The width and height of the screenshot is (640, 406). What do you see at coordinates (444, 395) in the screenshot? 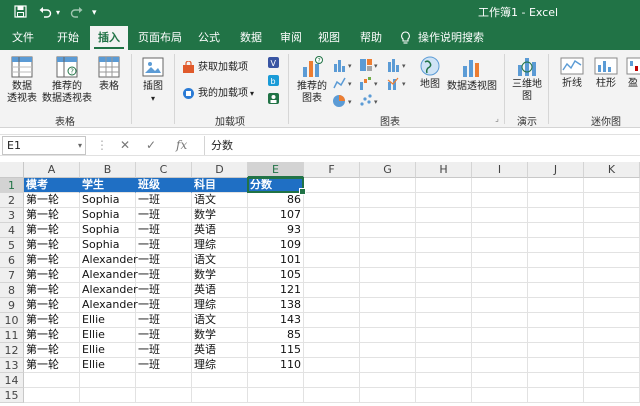
I see `cell-H15` at bounding box center [444, 395].